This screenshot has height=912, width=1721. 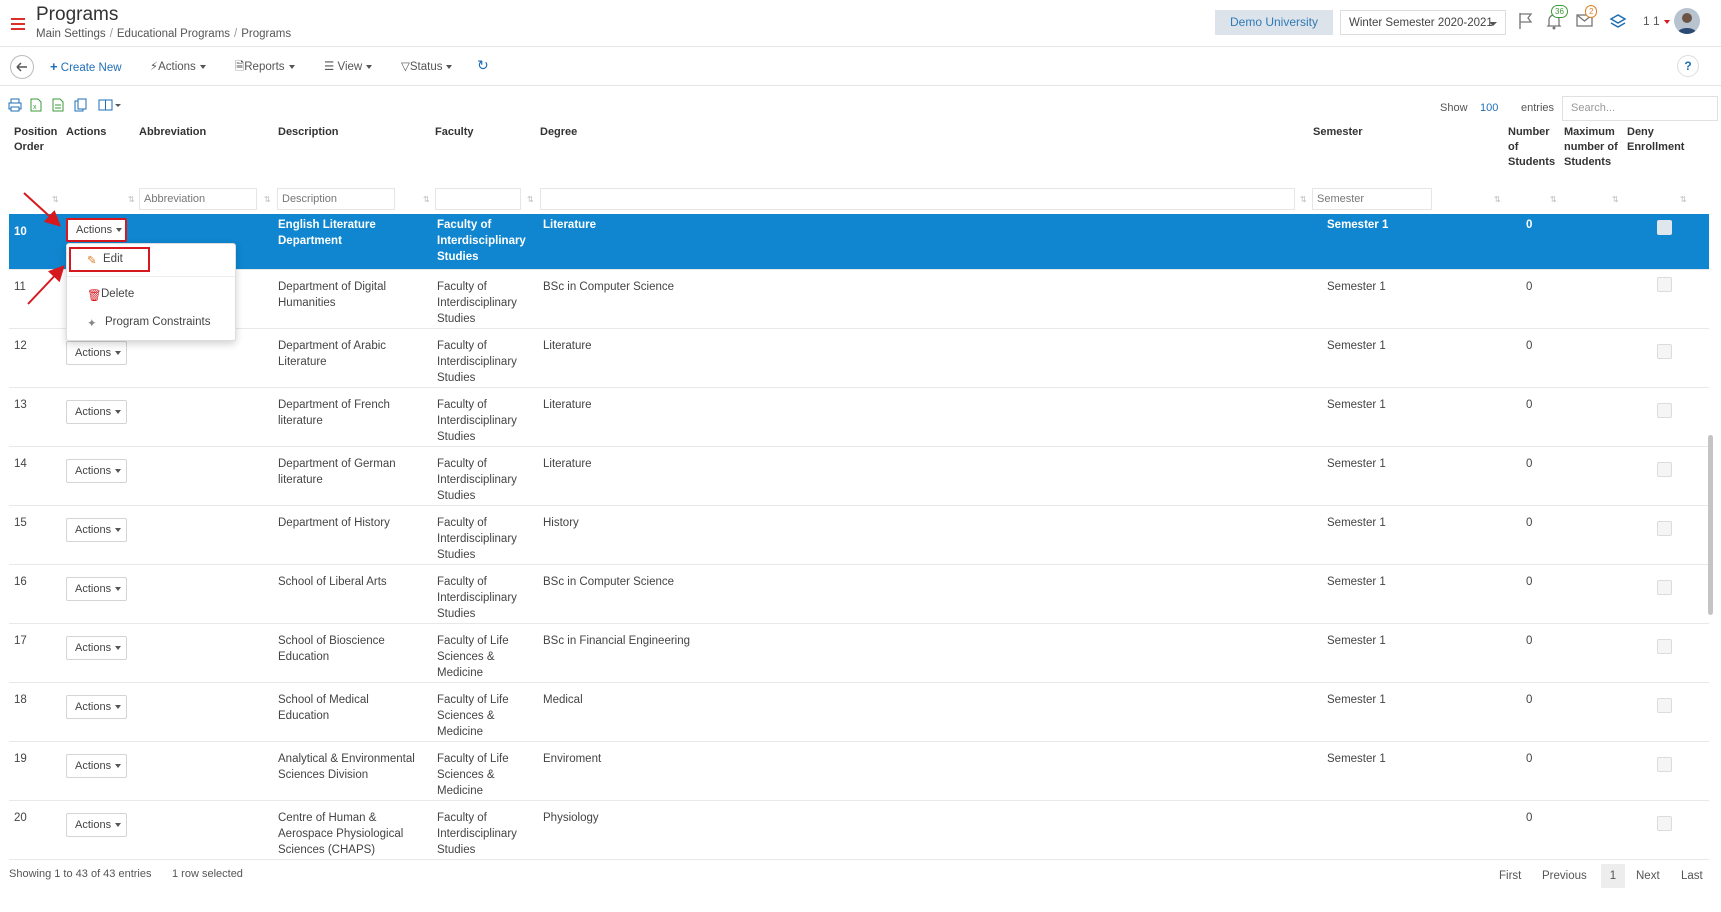 What do you see at coordinates (80, 874) in the screenshot?
I see `showing-entries-text: Showing 1 to 43 of 43 entries` at bounding box center [80, 874].